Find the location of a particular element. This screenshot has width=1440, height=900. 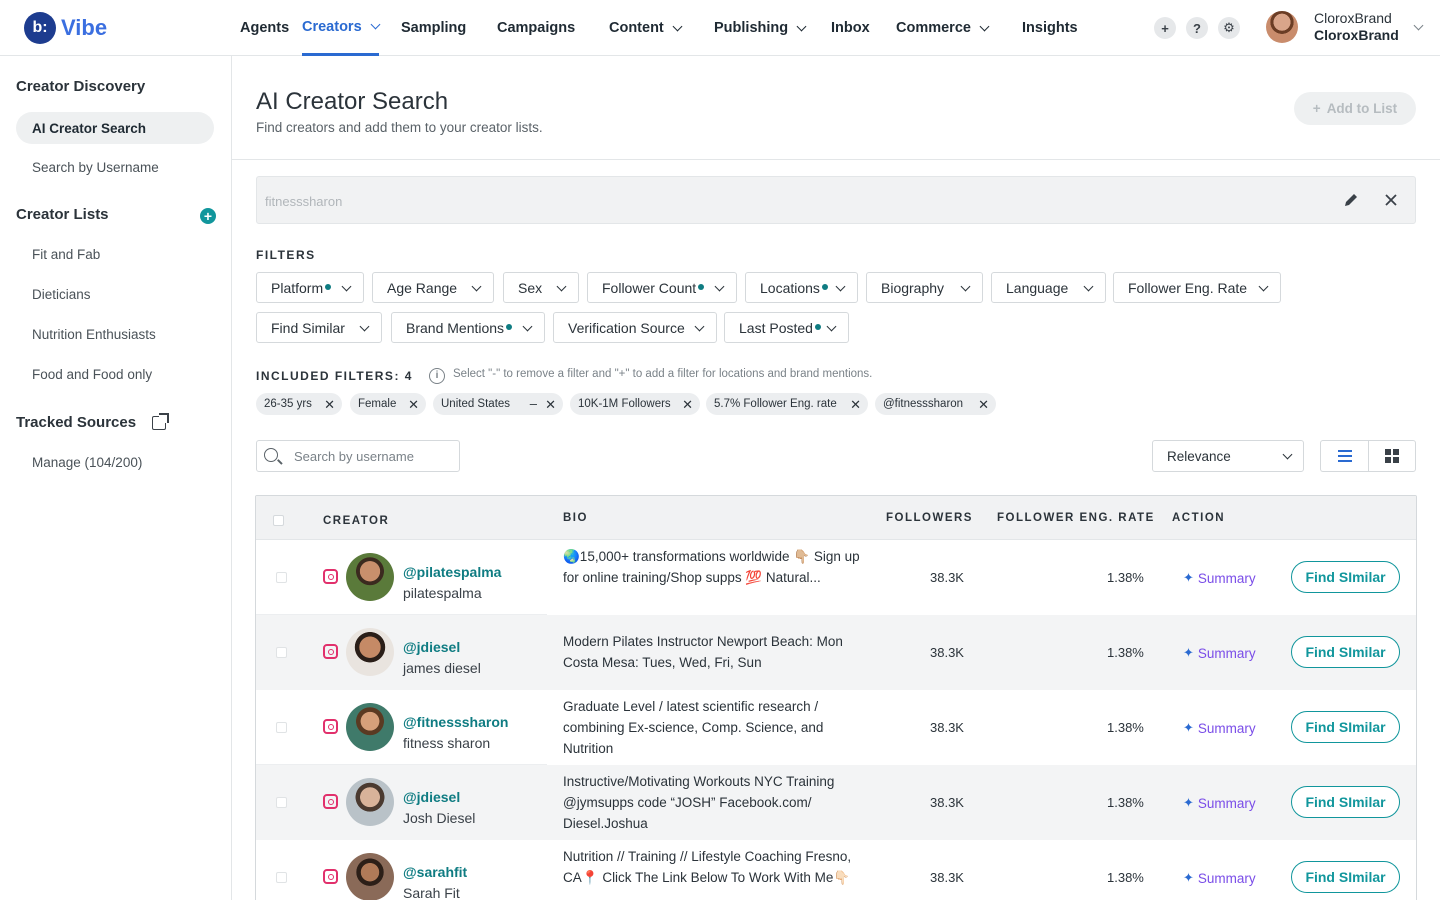

chevron-down-icon is located at coordinates (1418, 25).